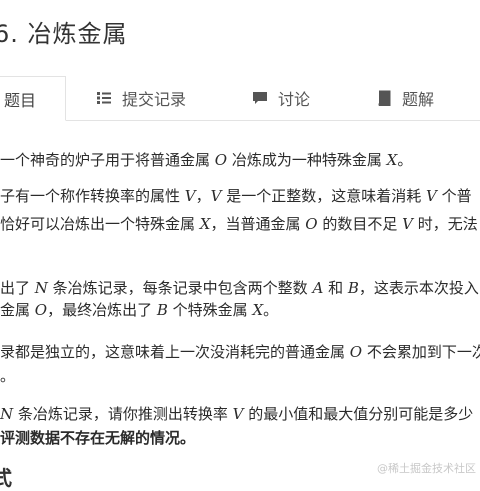 The height and width of the screenshot is (491, 480). I want to click on text: 一个神奇的炉子用于将普通金属, so click(107, 160).